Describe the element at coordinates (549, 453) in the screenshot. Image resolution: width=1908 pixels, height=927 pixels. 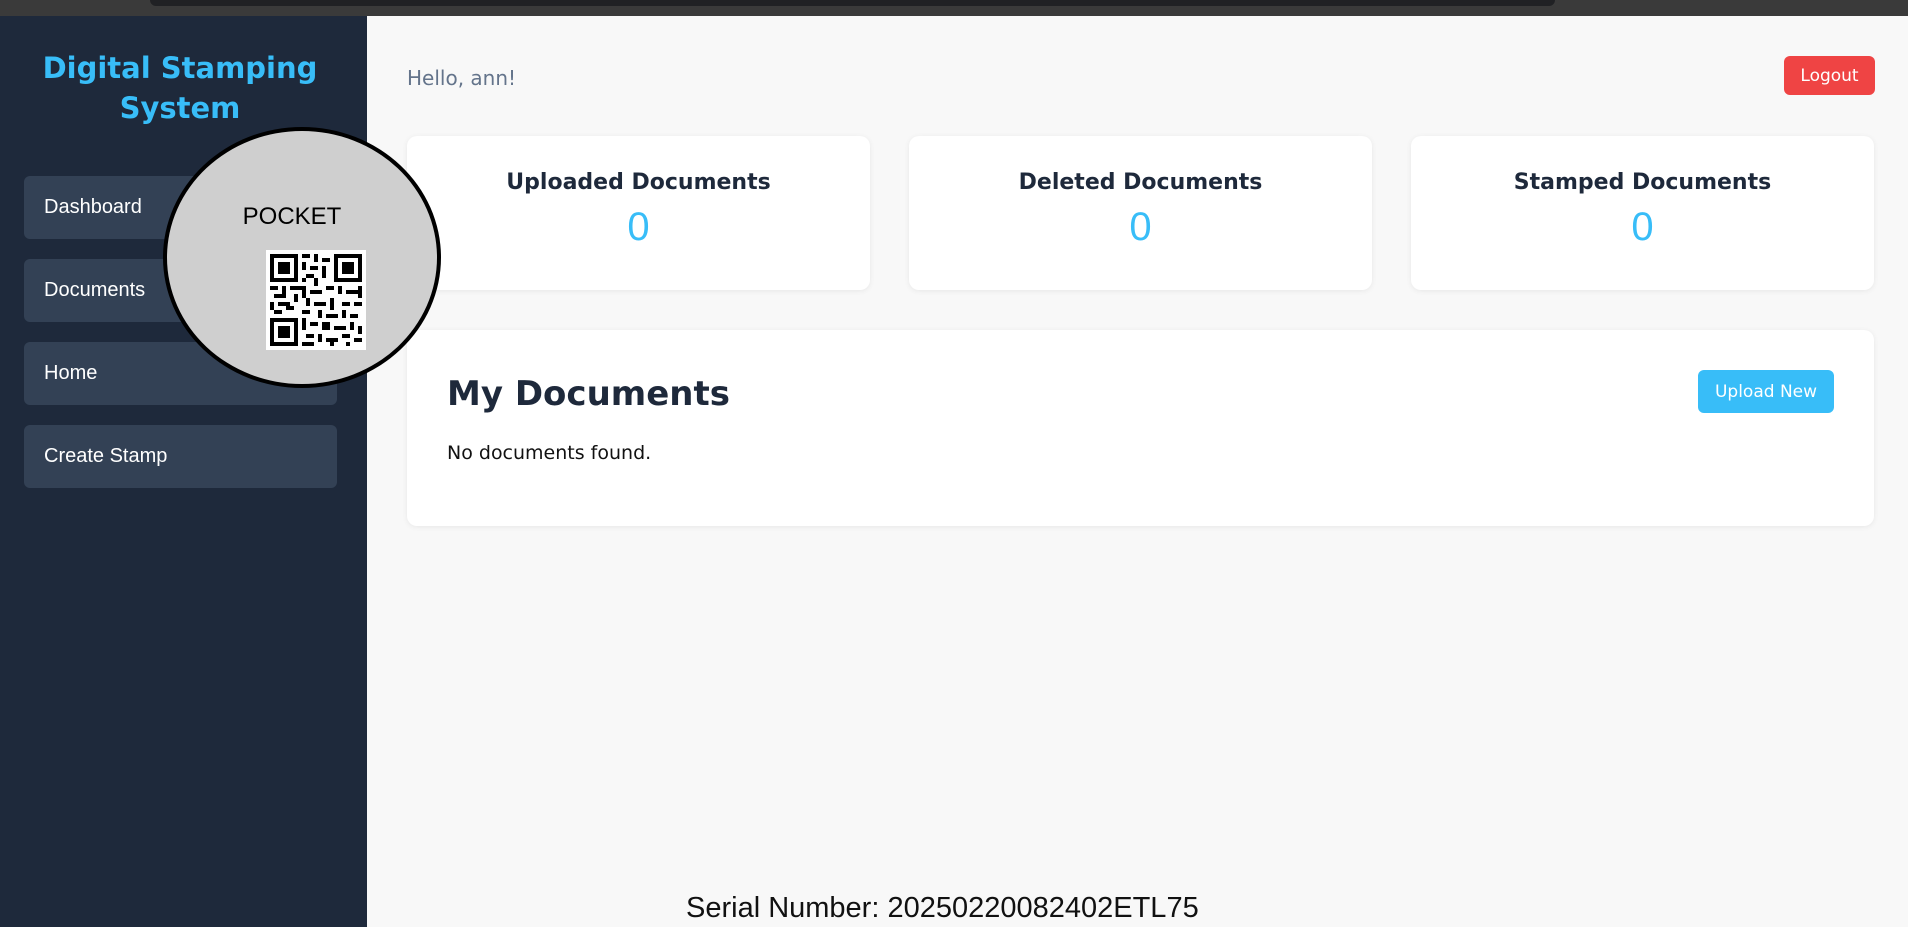
I see `empty-state-message: No documents found.` at that location.